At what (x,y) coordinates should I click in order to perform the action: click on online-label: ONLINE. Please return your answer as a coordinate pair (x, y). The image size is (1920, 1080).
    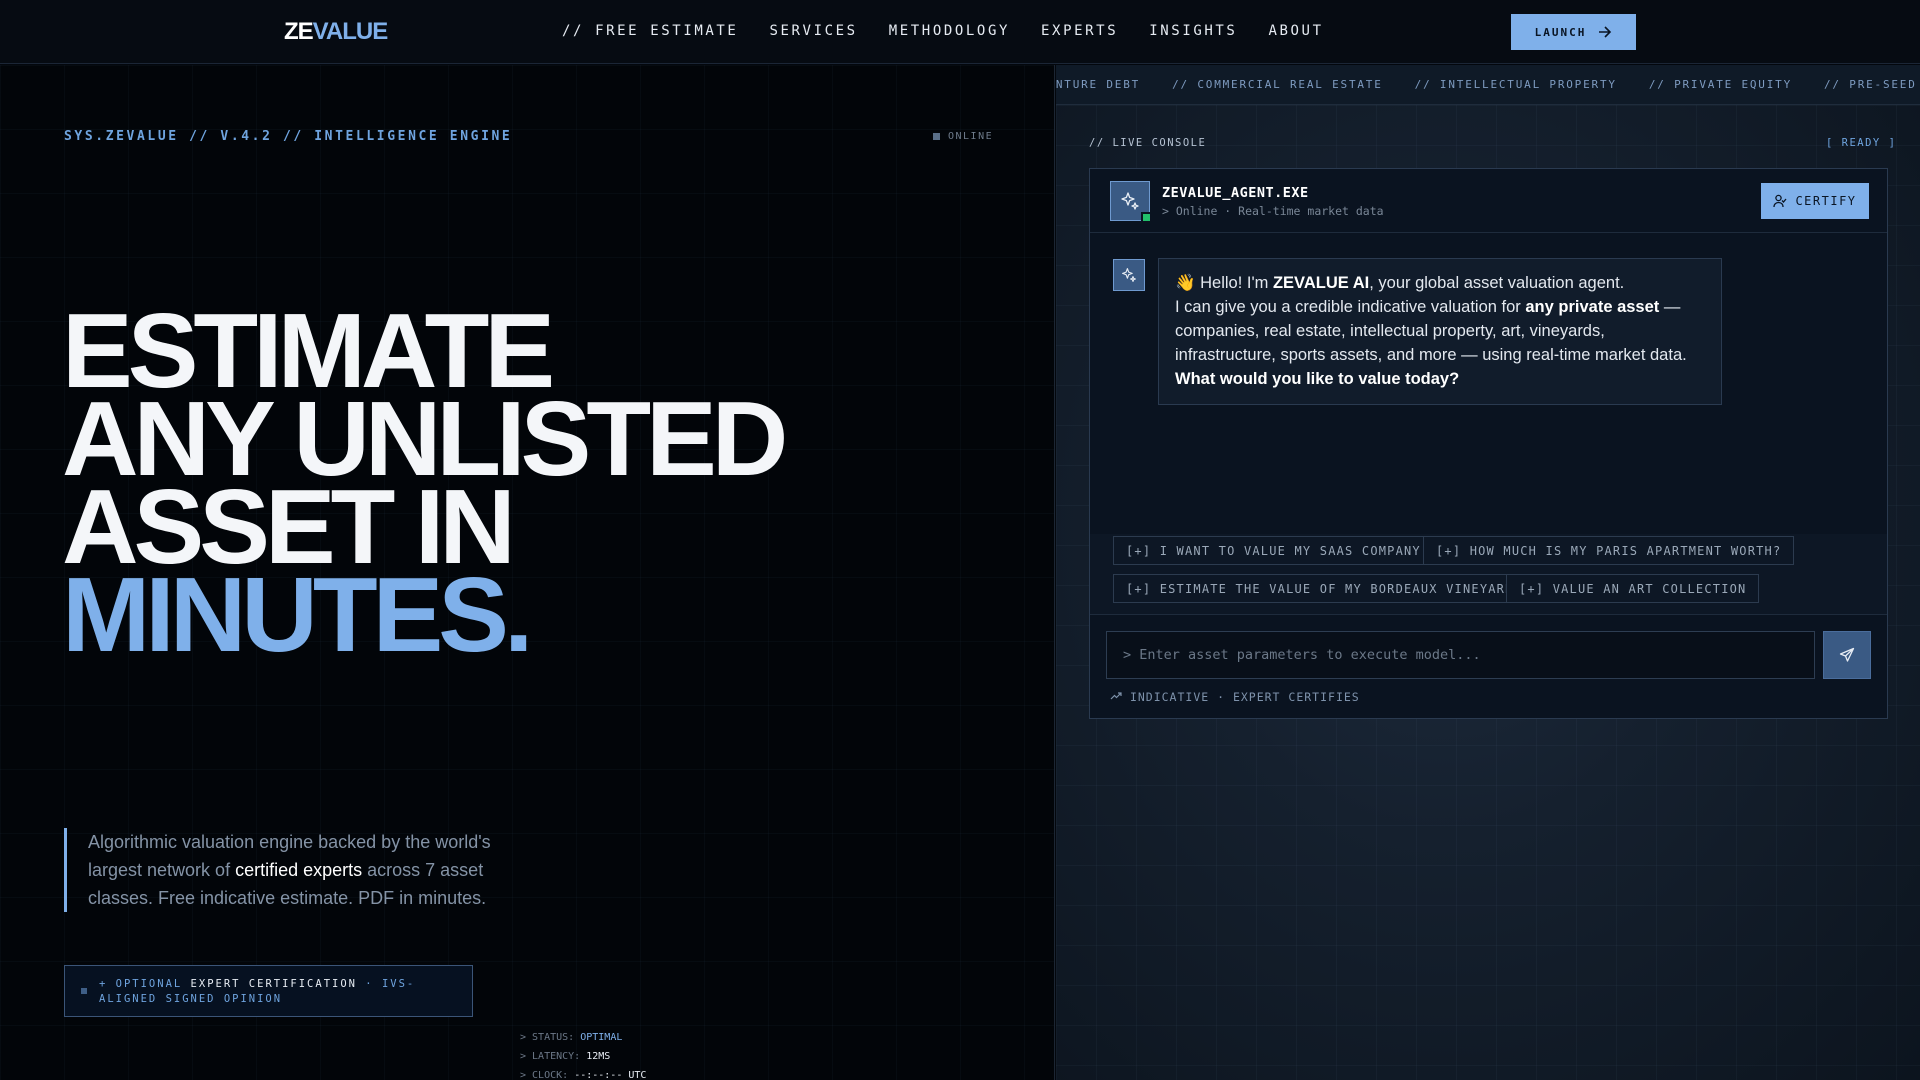
    Looking at the image, I should click on (971, 136).